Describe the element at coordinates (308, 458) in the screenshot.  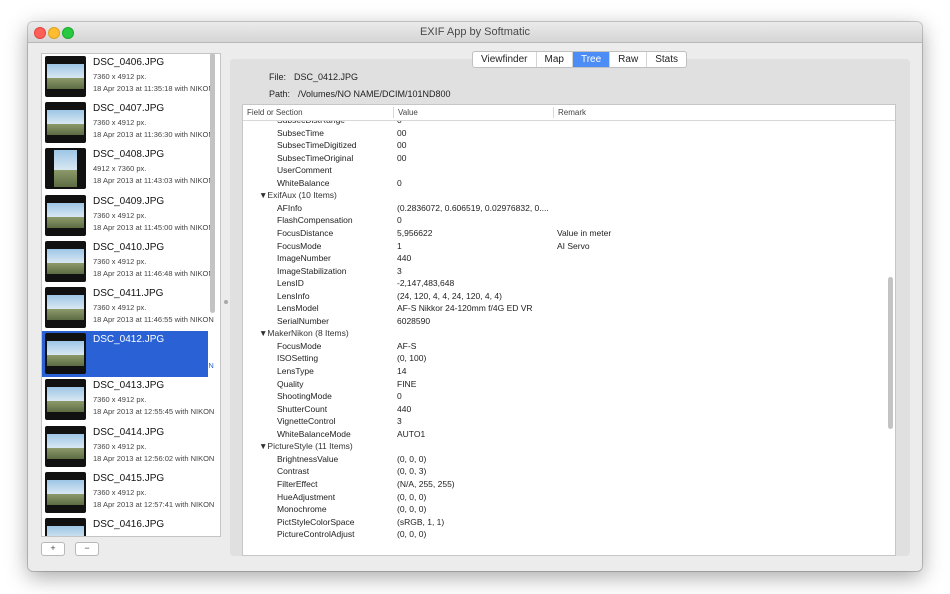
I see `field-name: BrightnessValue` at that location.